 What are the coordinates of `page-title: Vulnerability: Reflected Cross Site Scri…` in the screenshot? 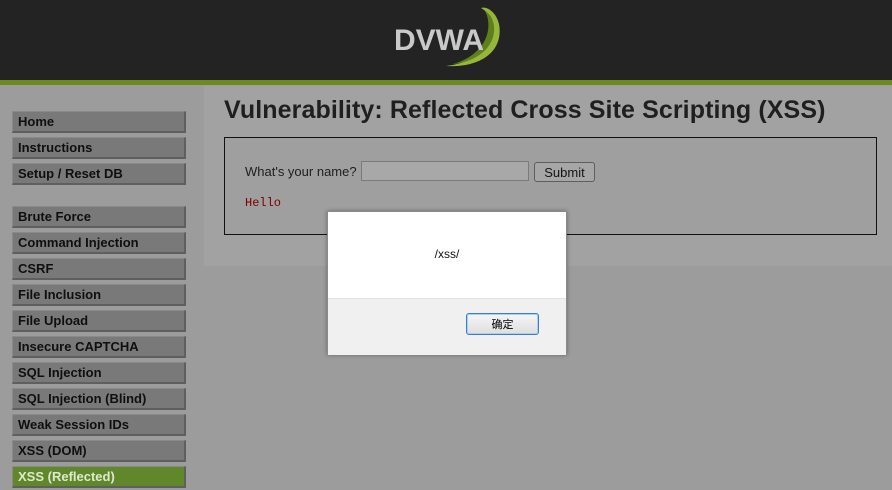 It's located at (525, 110).